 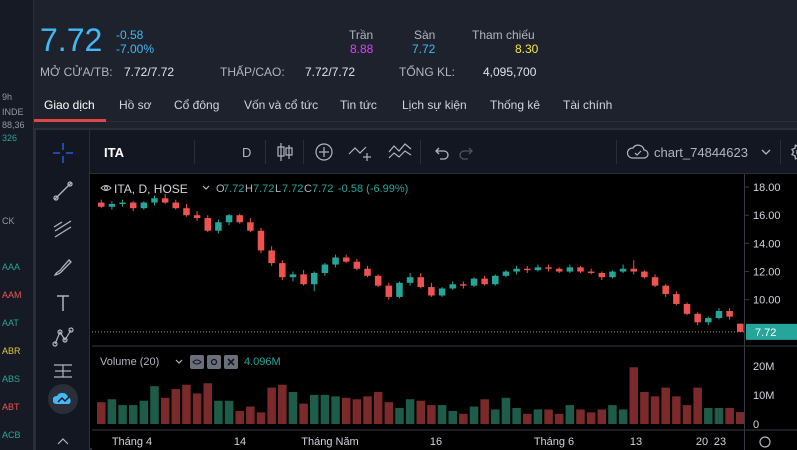 I want to click on eye-icon, so click(x=197, y=362).